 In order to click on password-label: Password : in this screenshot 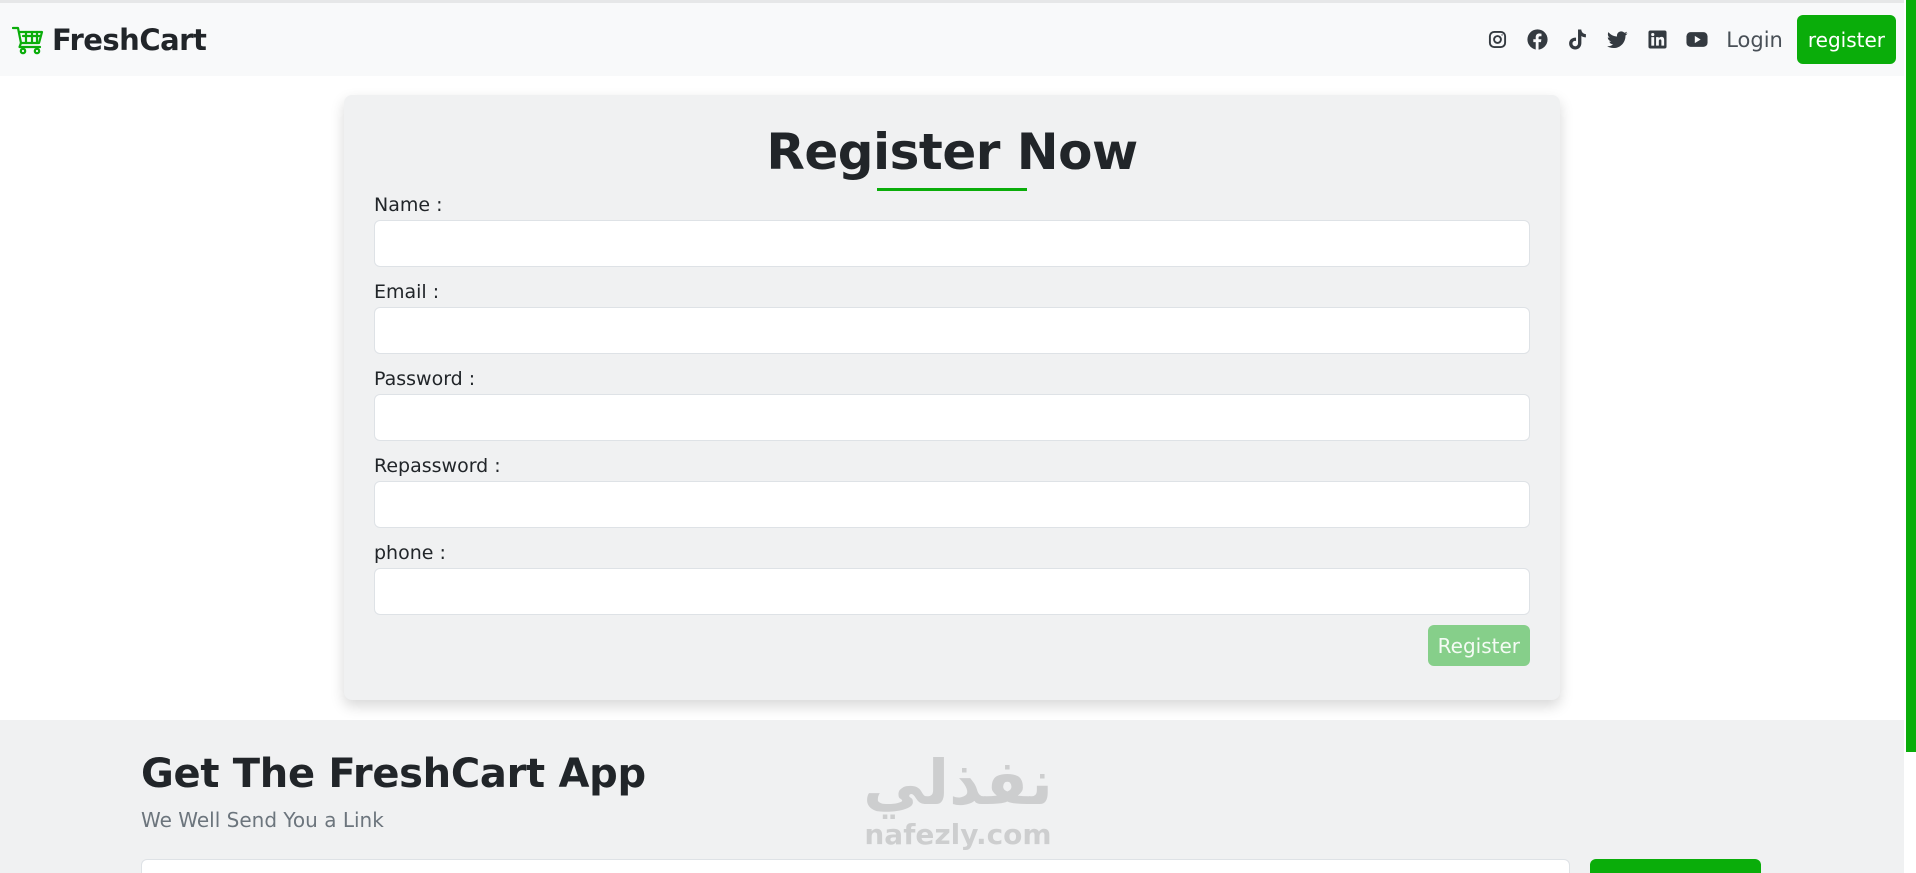, I will do `click(425, 379)`.